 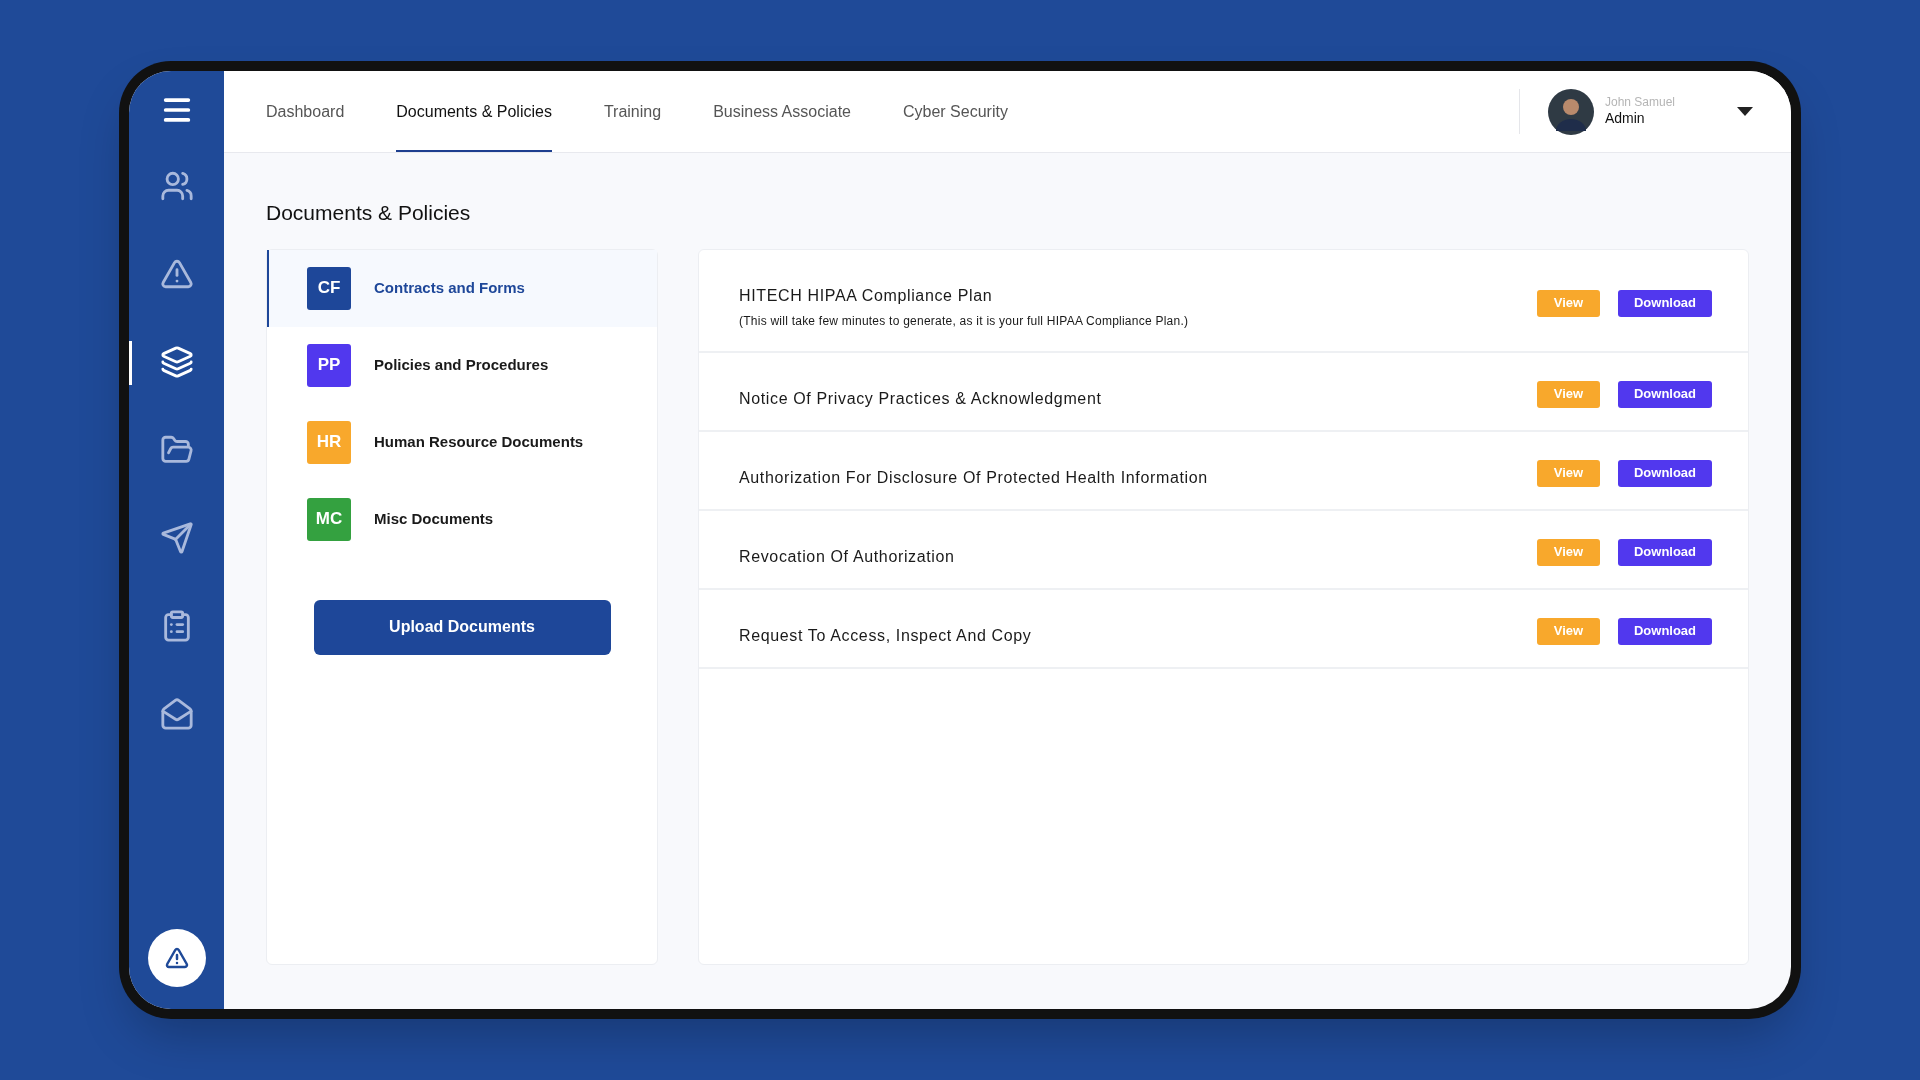 I want to click on category-badge: MC, so click(x=329, y=519).